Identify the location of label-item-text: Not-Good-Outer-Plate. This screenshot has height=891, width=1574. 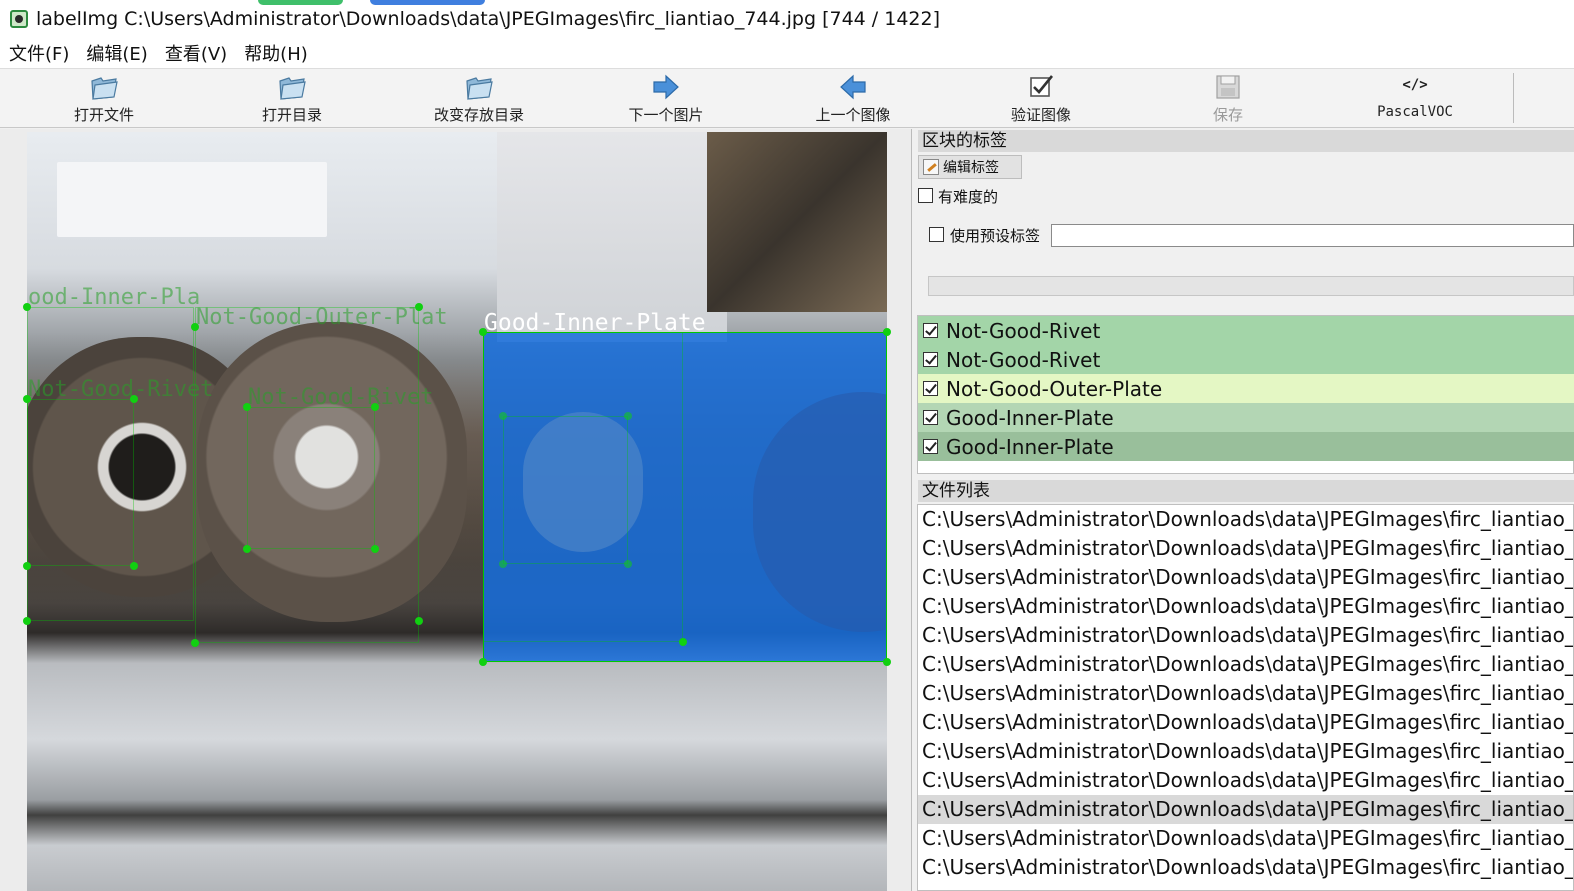
(1054, 388).